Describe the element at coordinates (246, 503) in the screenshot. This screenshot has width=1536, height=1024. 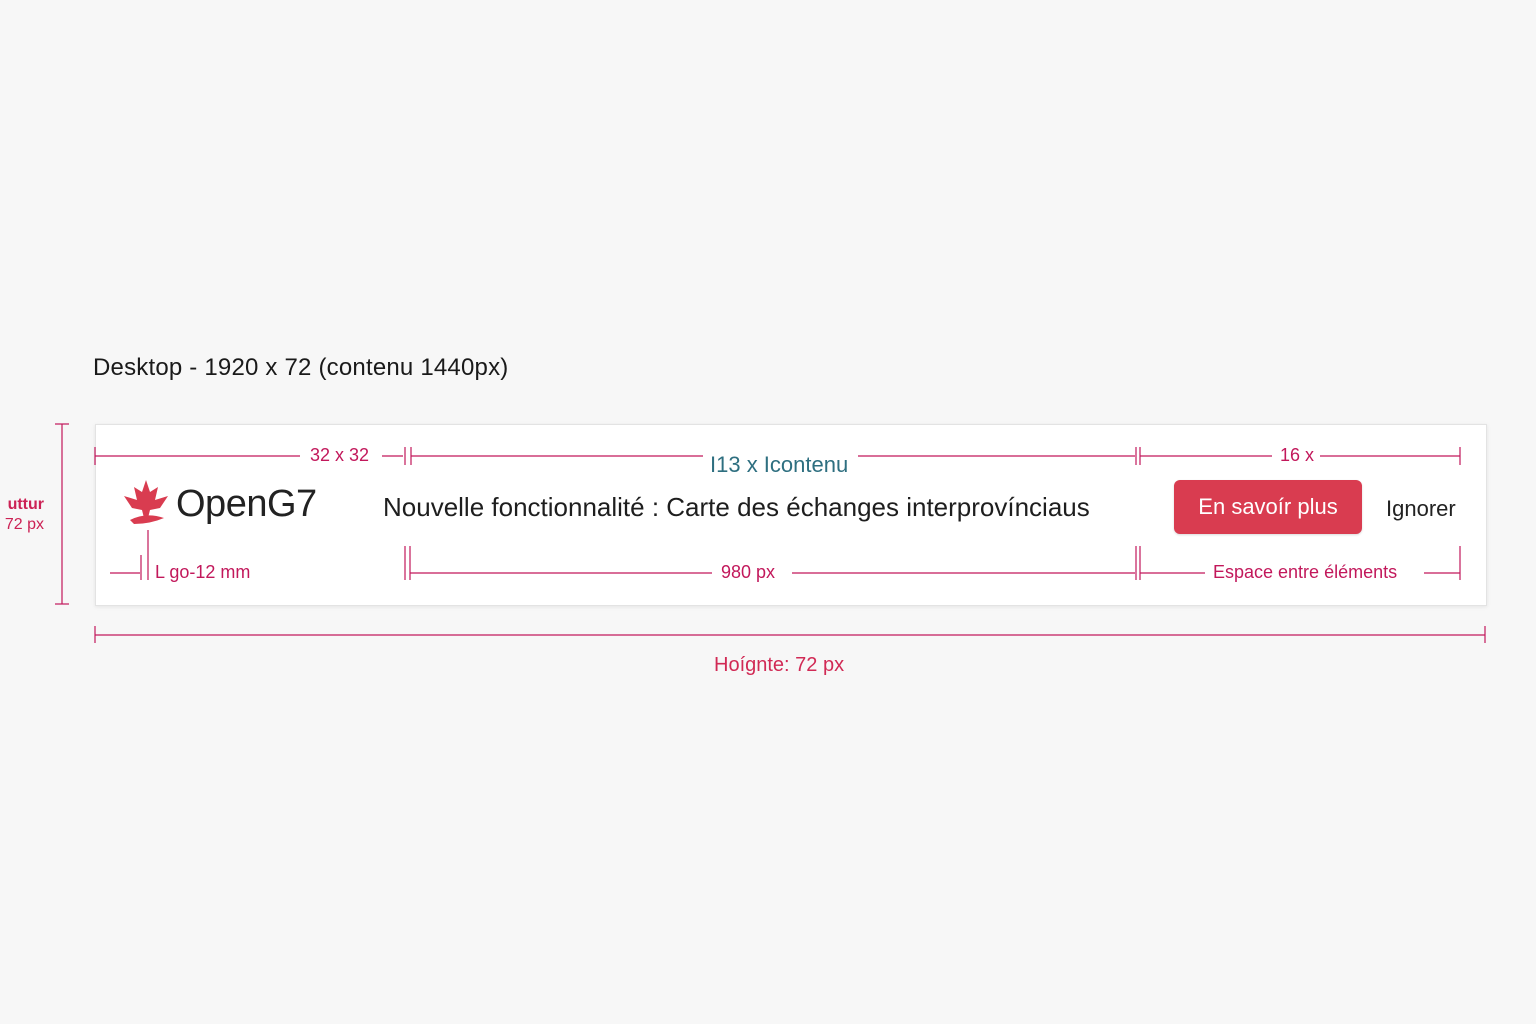
I see `logo-text: OpenG7` at that location.